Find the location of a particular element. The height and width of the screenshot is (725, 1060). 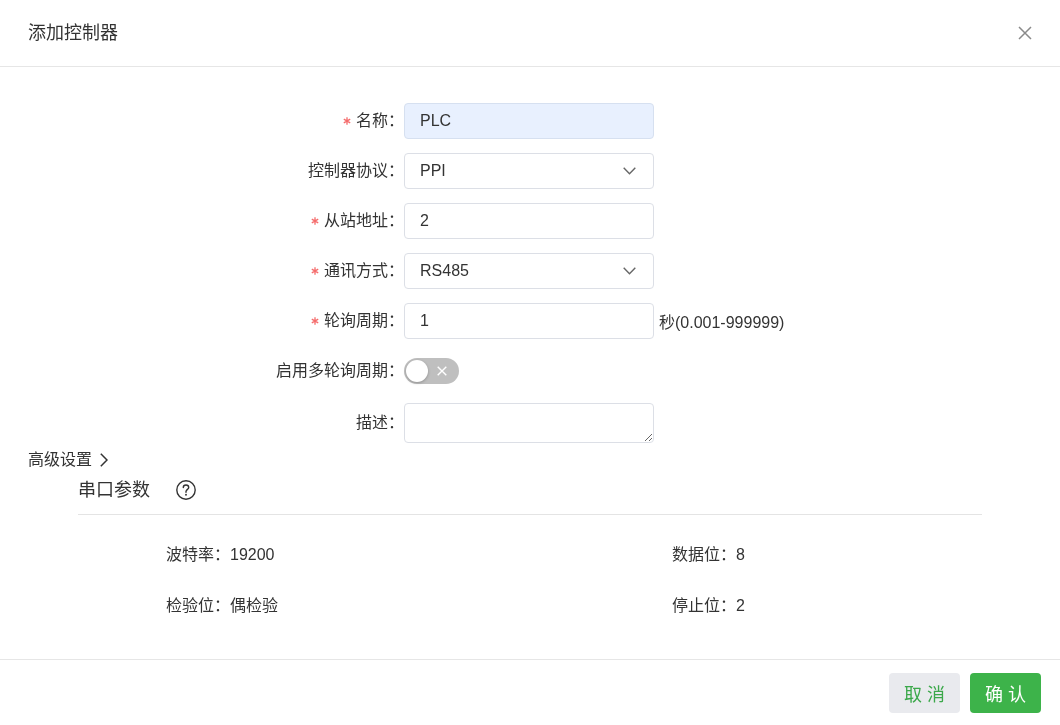

field-label: 控制器协议： is located at coordinates (356, 171).